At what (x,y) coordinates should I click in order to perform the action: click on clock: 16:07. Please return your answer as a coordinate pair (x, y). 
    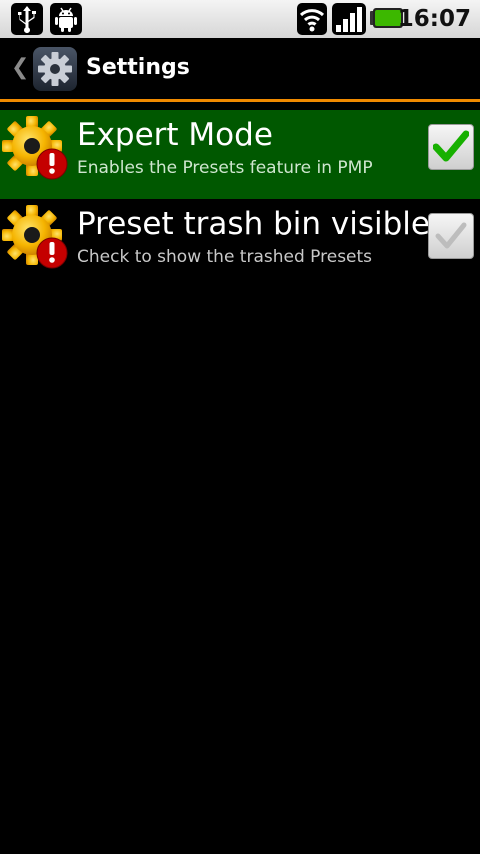
    Looking at the image, I should click on (434, 19).